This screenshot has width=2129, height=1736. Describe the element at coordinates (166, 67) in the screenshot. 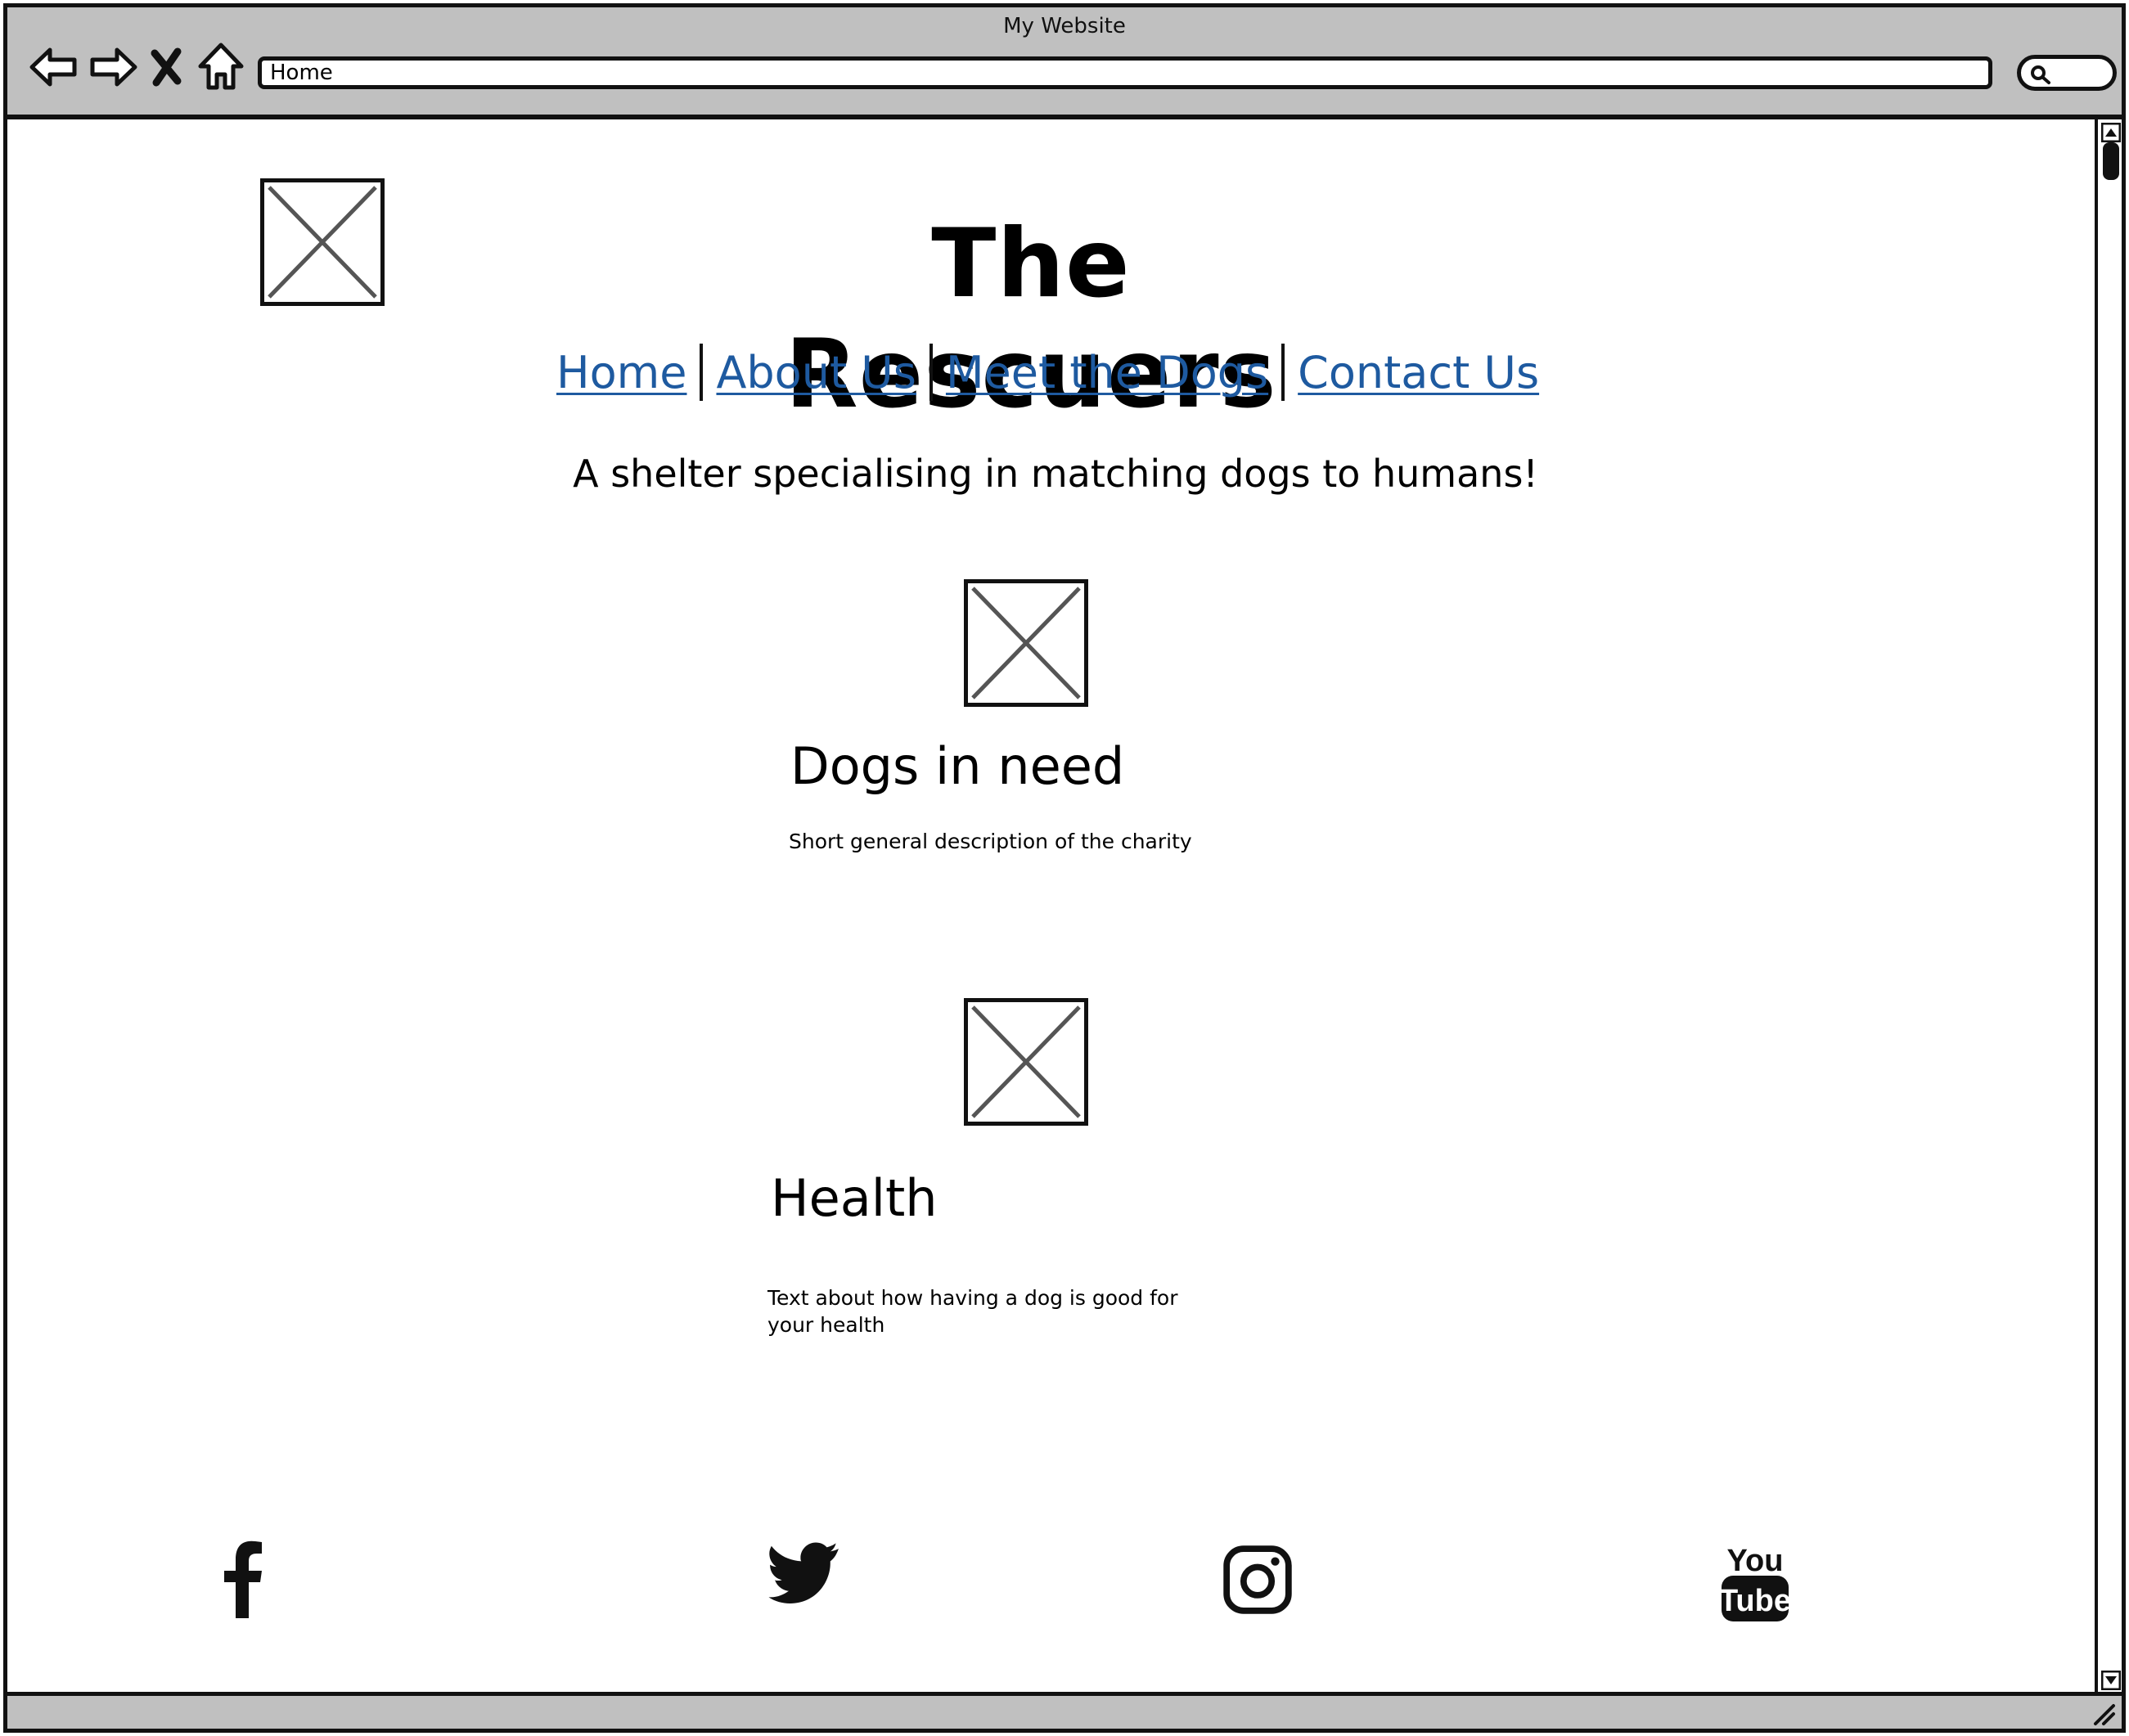

I see `stop-icon` at that location.